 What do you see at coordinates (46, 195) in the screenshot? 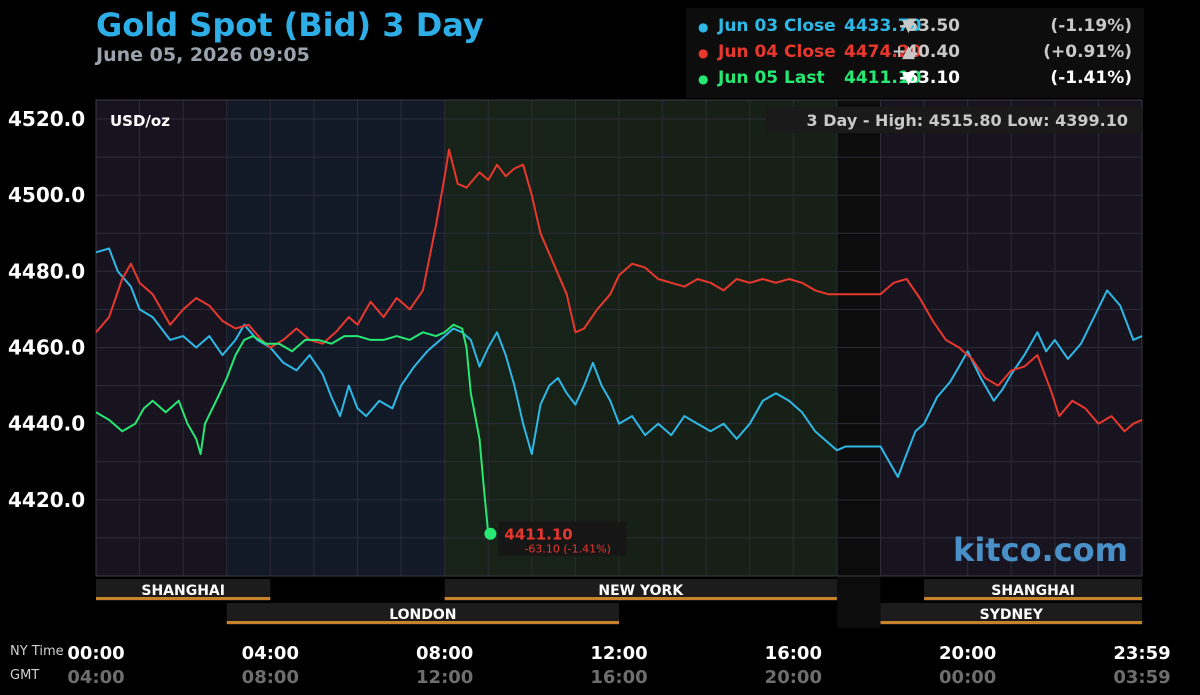
I see `y-tick-label: 4500.0` at bounding box center [46, 195].